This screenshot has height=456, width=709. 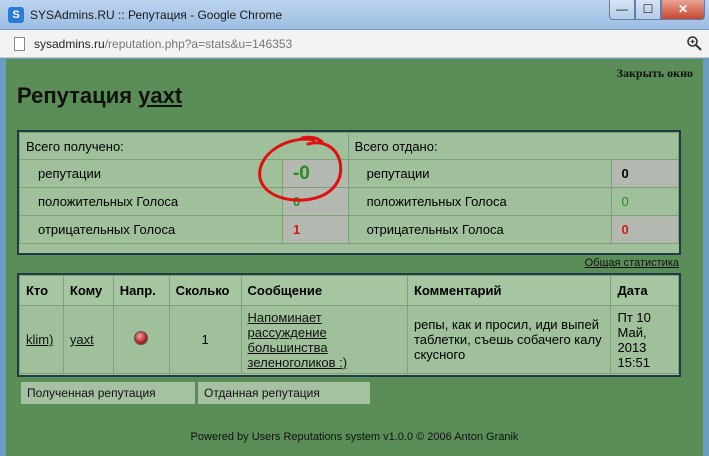 I want to click on received-negative-value: 1, so click(x=315, y=229).